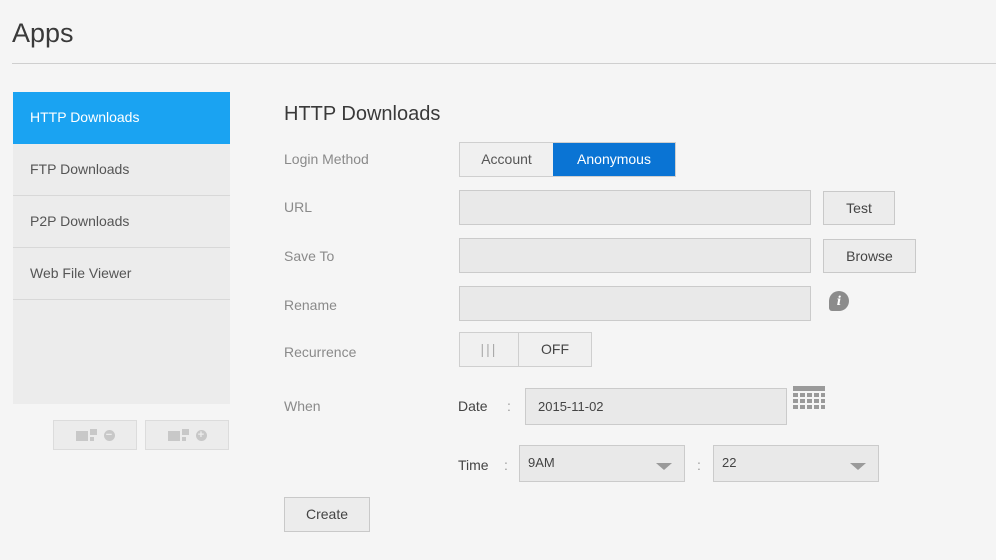  Describe the element at coordinates (506, 465) in the screenshot. I see `time-colon: :` at that location.